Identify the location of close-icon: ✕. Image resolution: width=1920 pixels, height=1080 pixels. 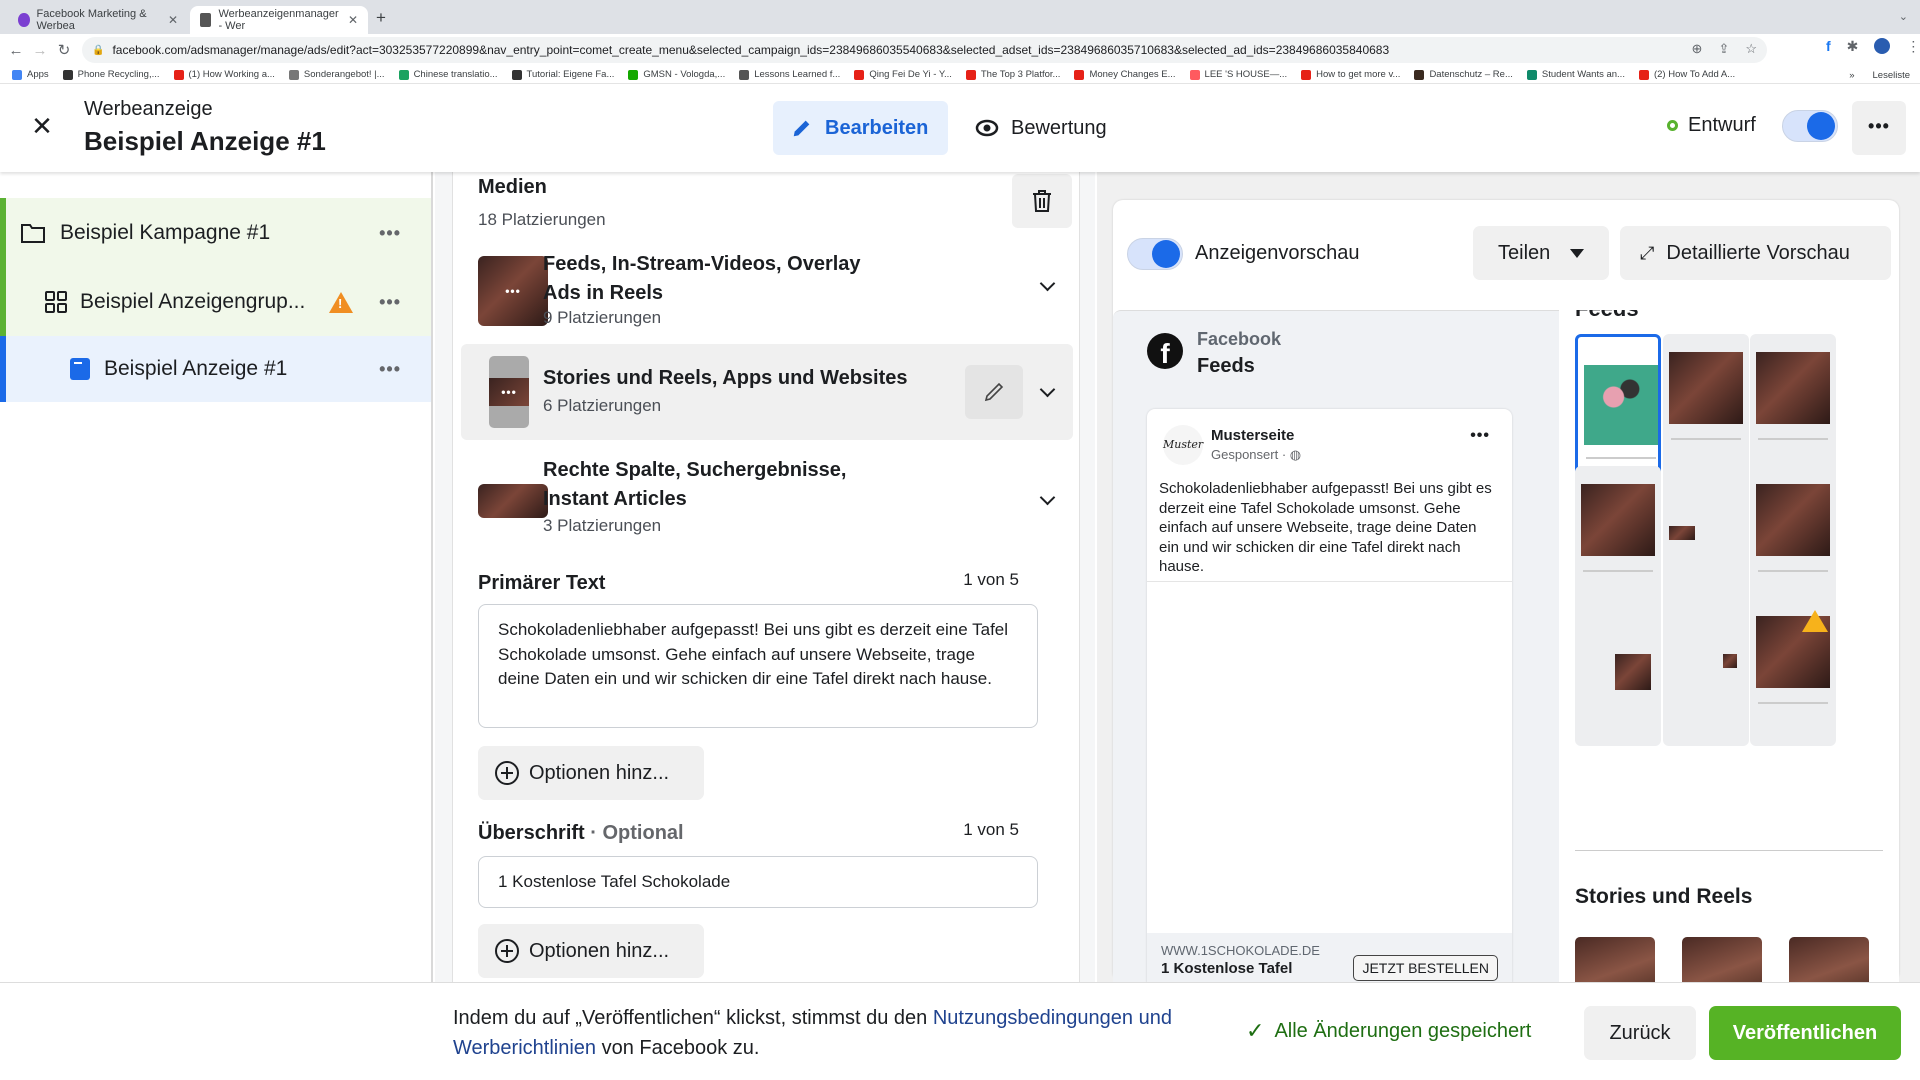
(42, 126).